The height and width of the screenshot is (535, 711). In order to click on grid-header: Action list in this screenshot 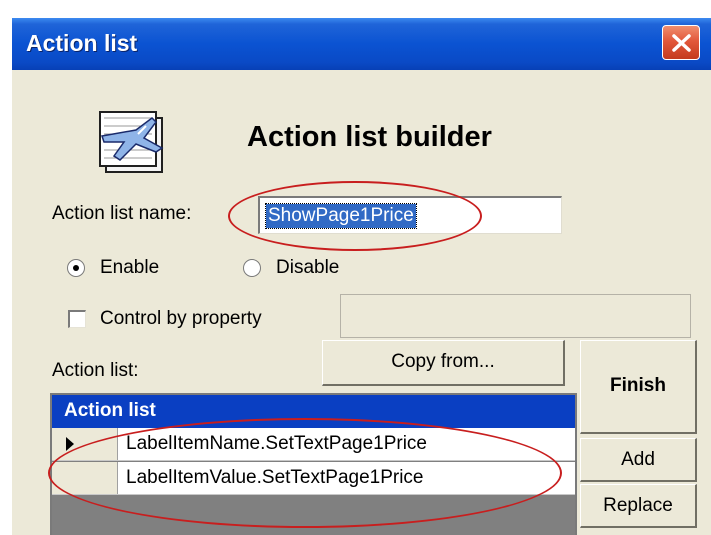, I will do `click(313, 411)`.